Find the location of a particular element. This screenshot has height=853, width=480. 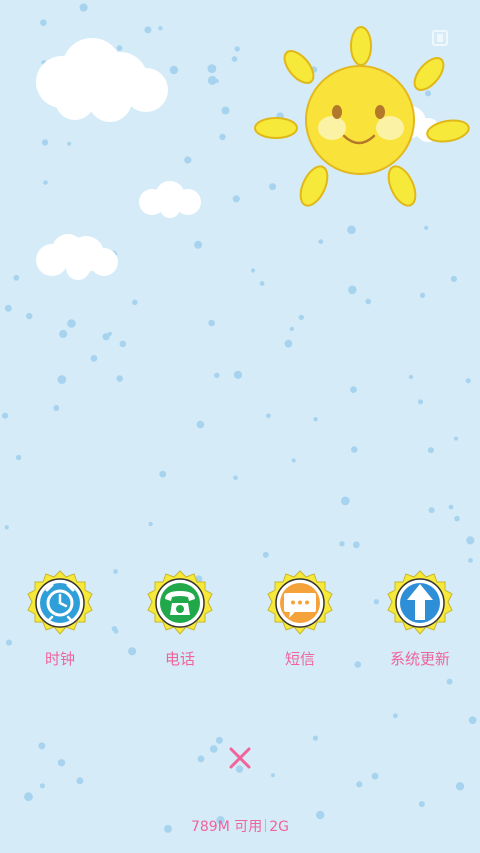

app-phone: 电话 is located at coordinates (180, 625).